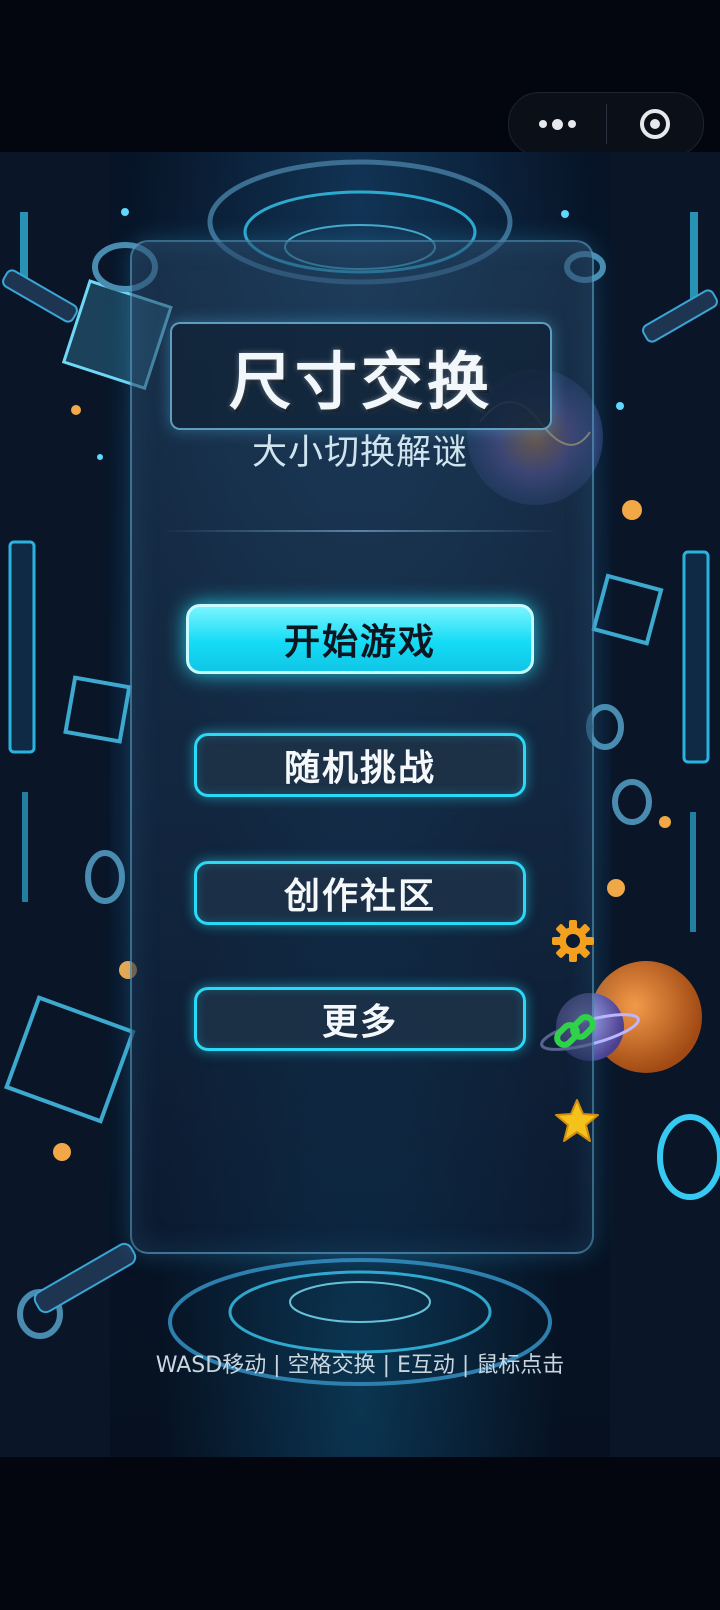  Describe the element at coordinates (360, 893) in the screenshot. I see `creation-community-button: 创作社区` at that location.